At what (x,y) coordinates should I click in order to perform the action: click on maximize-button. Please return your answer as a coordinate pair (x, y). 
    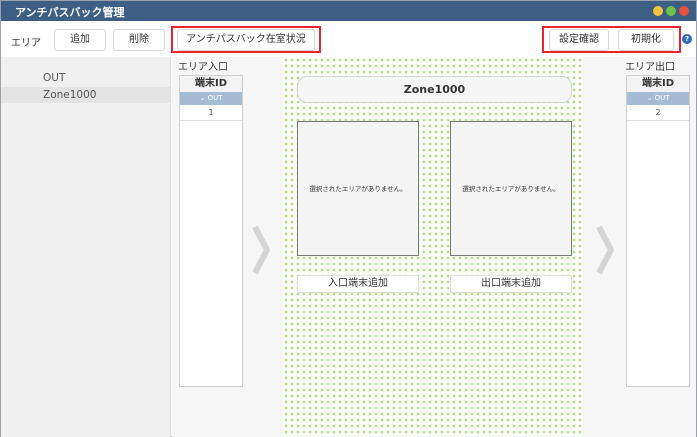
    Looking at the image, I should click on (671, 11).